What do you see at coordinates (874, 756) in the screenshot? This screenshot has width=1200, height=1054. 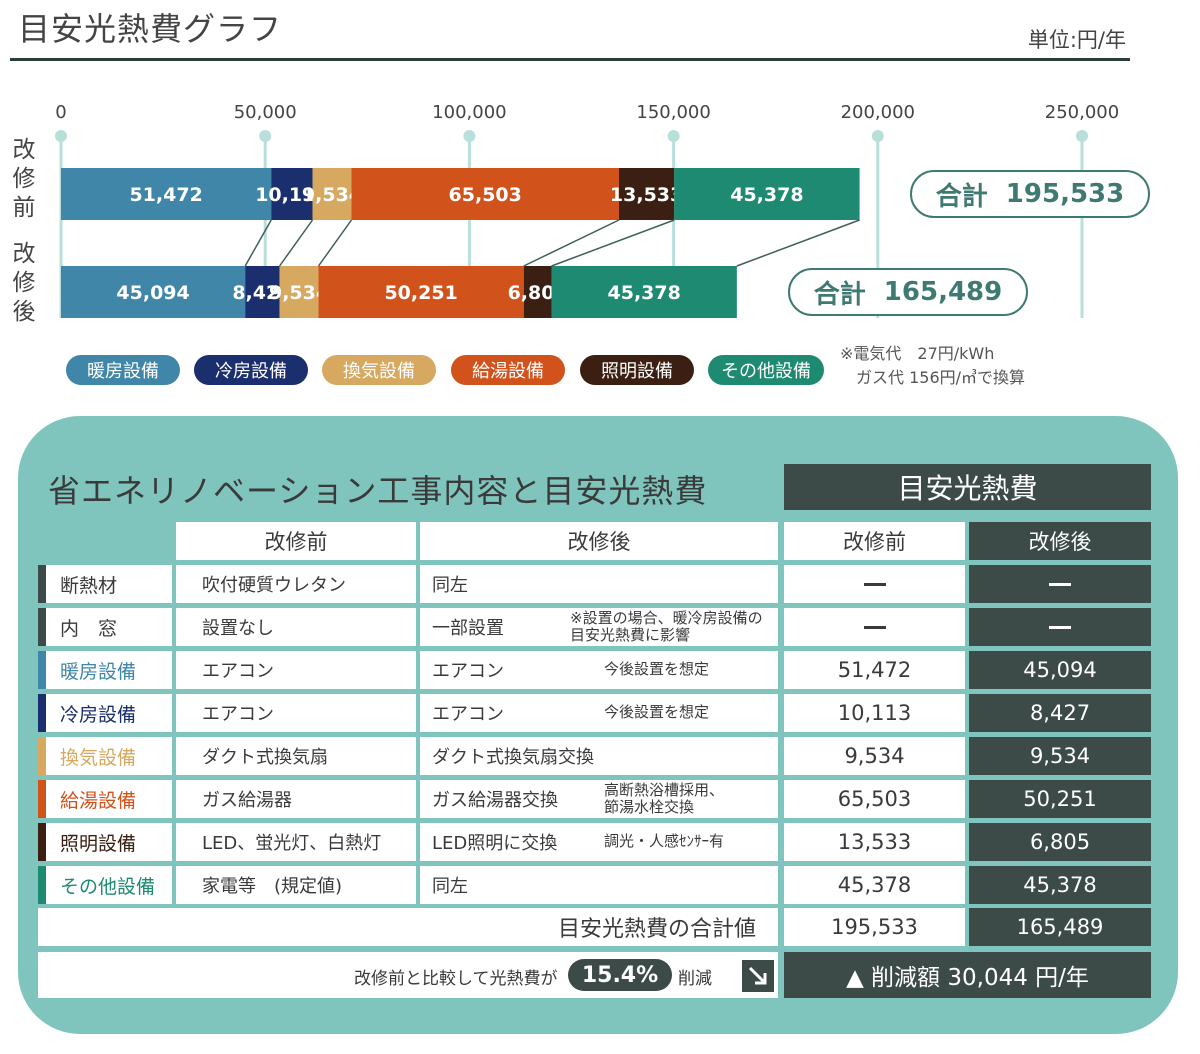 I see `cost-before-value: 9,534` at bounding box center [874, 756].